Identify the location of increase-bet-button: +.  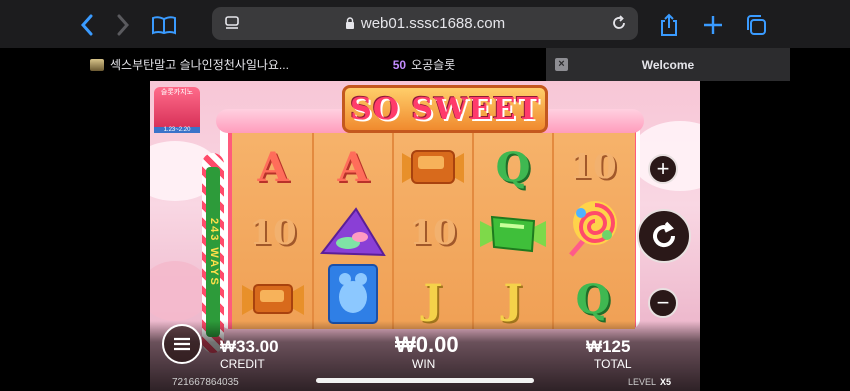
(663, 169).